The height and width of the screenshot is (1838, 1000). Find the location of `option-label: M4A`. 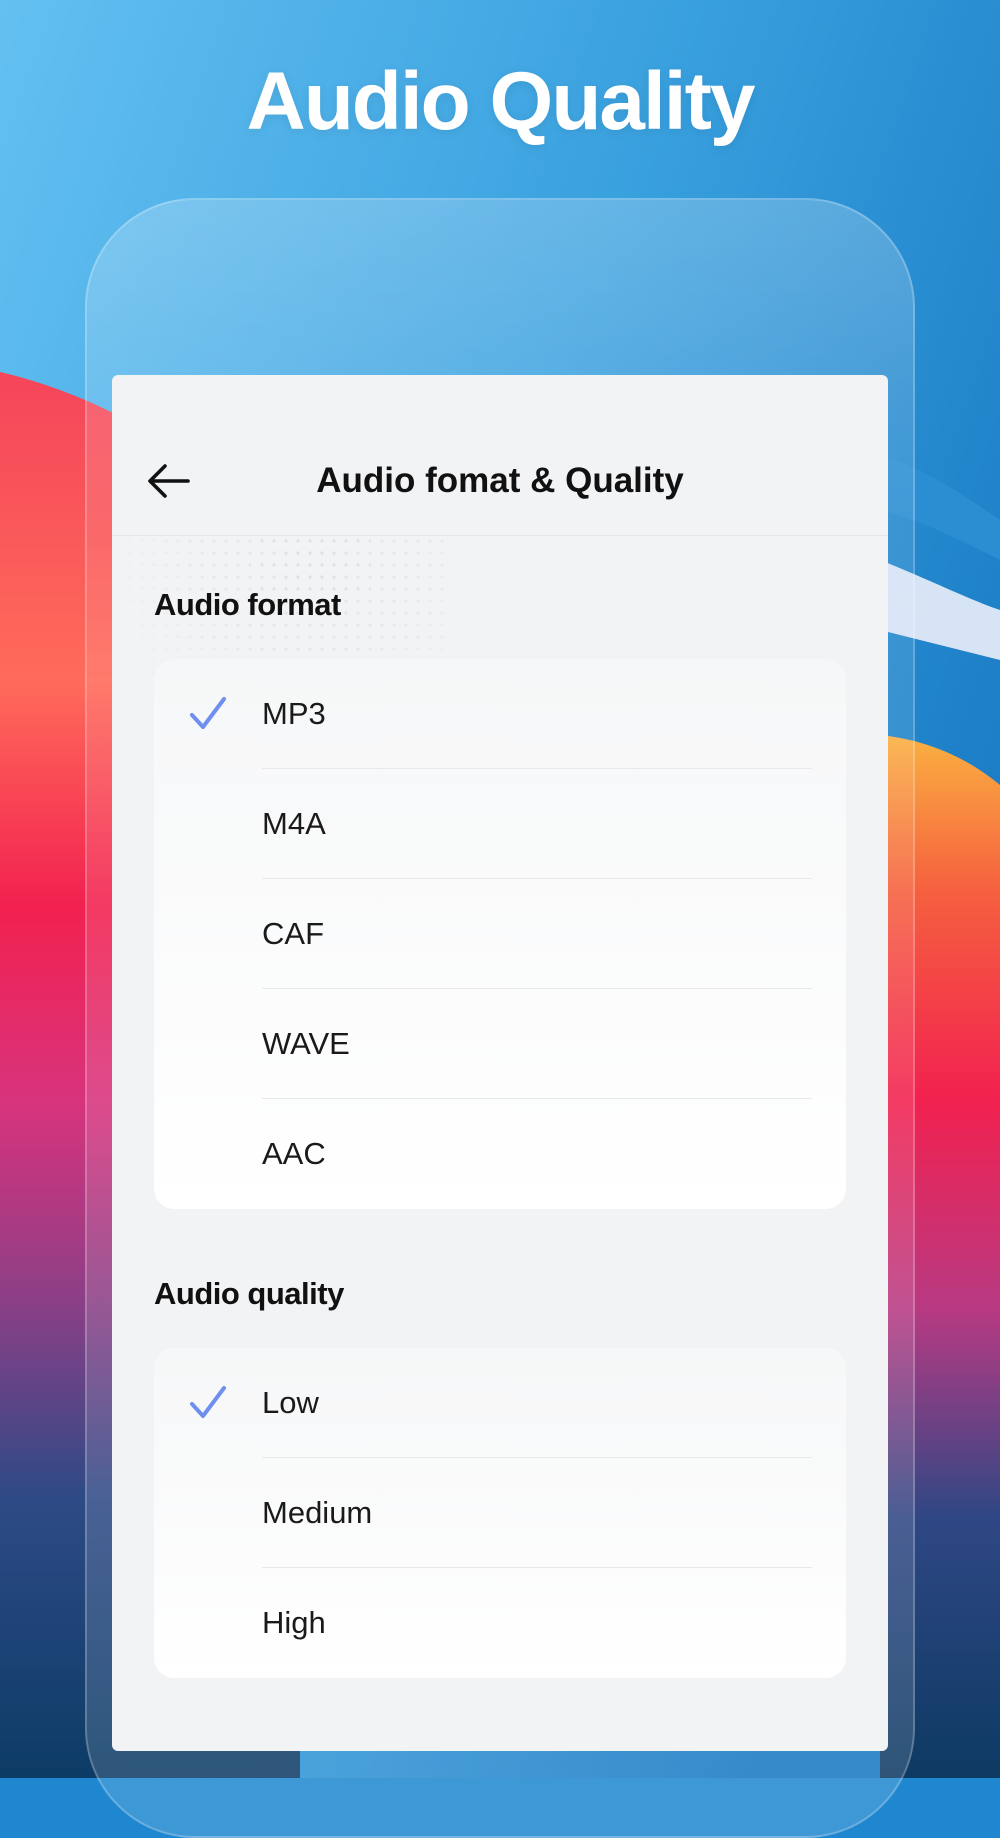

option-label: M4A is located at coordinates (294, 823).